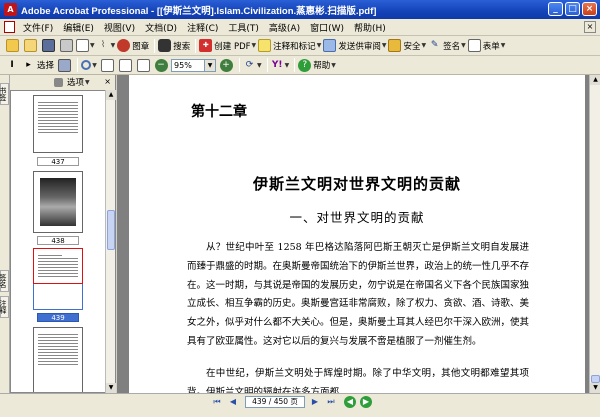 The height and width of the screenshot is (417, 600). I want to click on security-label: 安全, so click(412, 46).